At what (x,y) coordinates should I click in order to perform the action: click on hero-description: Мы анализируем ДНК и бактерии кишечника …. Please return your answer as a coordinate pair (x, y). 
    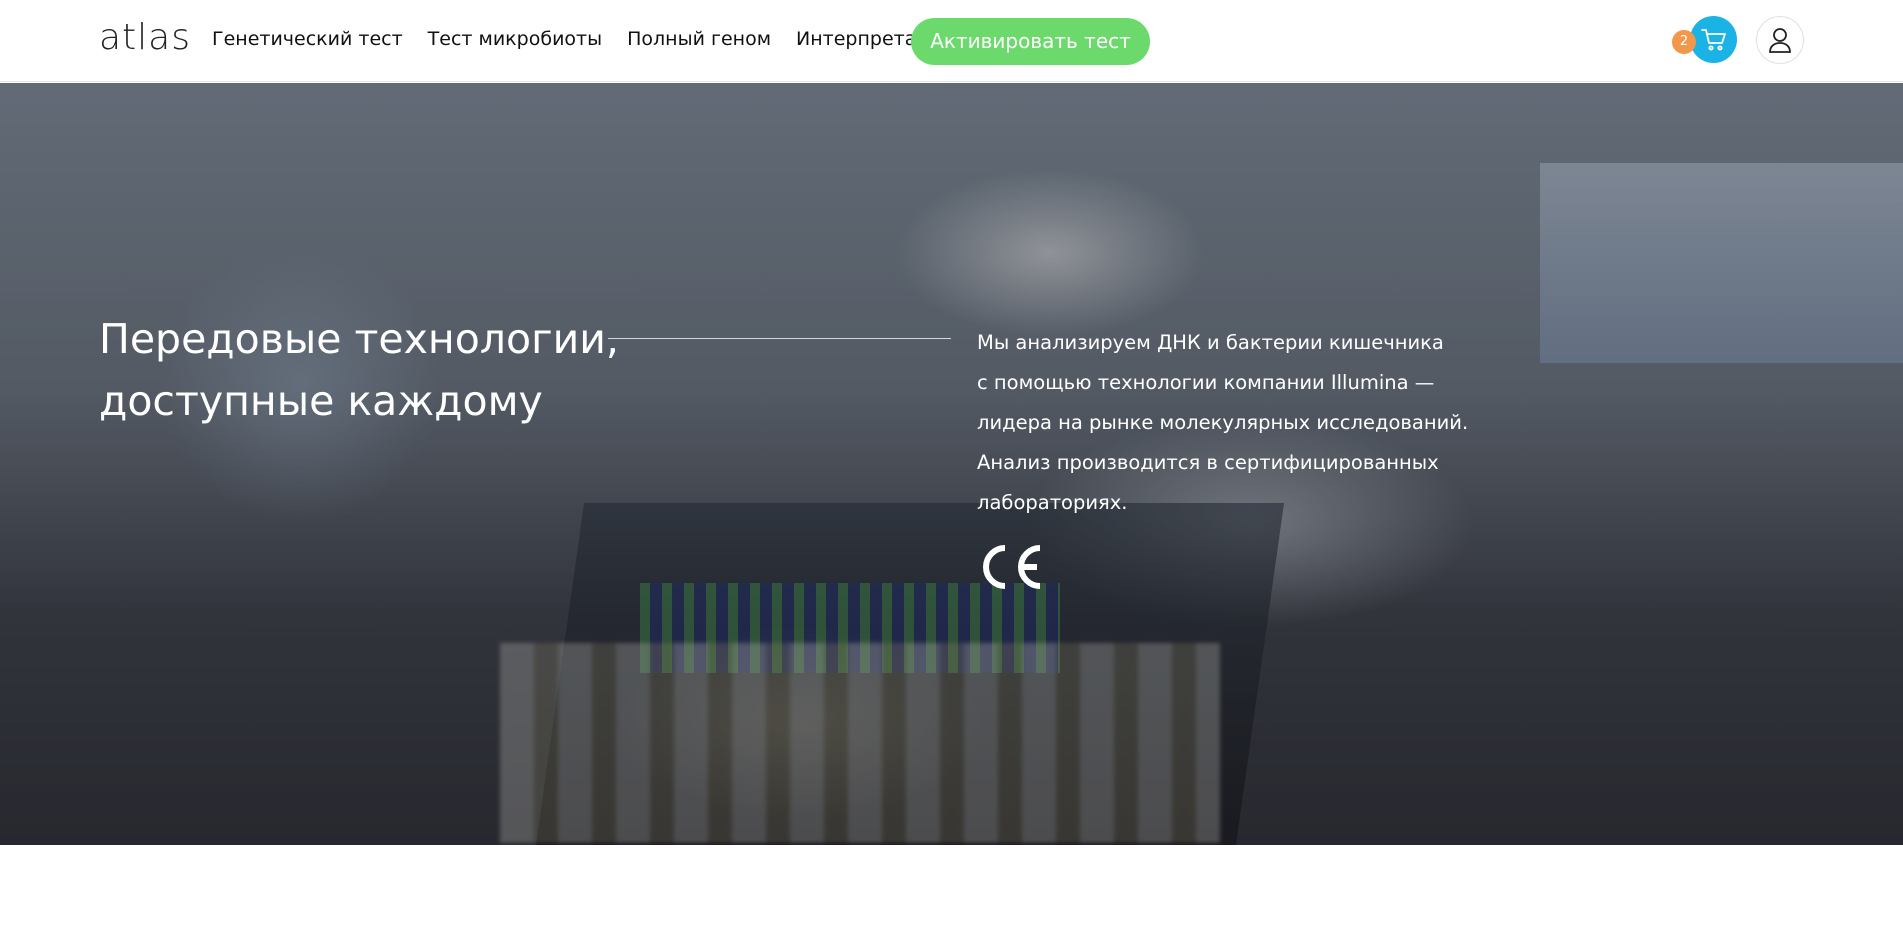
    Looking at the image, I should click on (1232, 423).